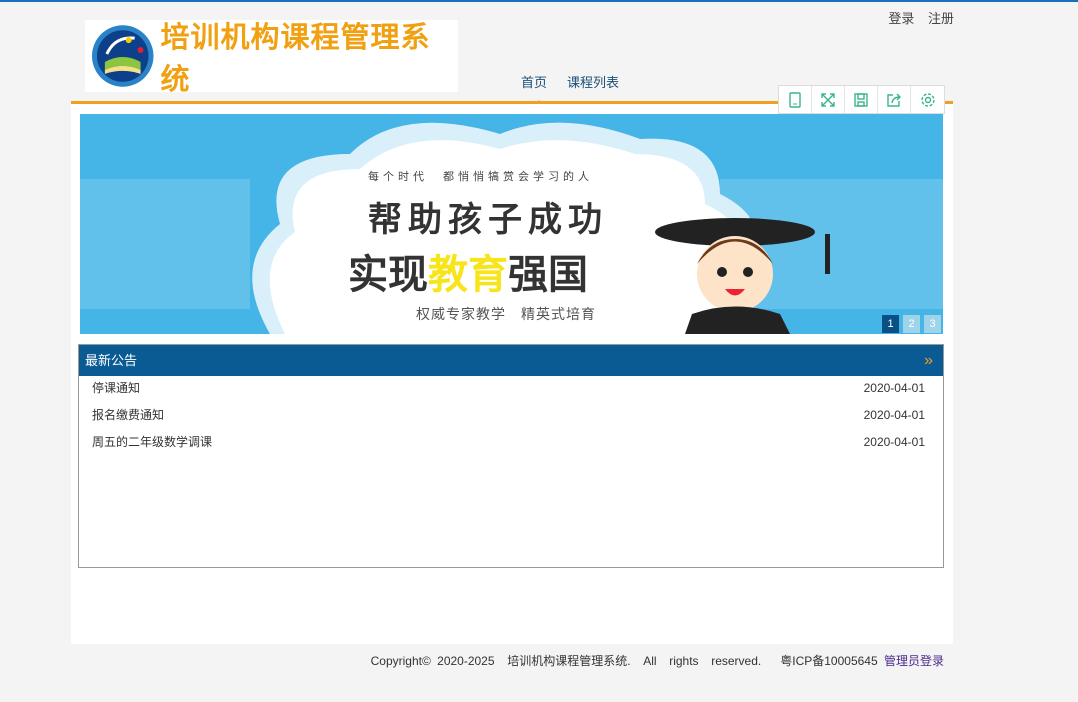 The image size is (1078, 702). What do you see at coordinates (828, 99) in the screenshot?
I see `fullscreen-icon` at bounding box center [828, 99].